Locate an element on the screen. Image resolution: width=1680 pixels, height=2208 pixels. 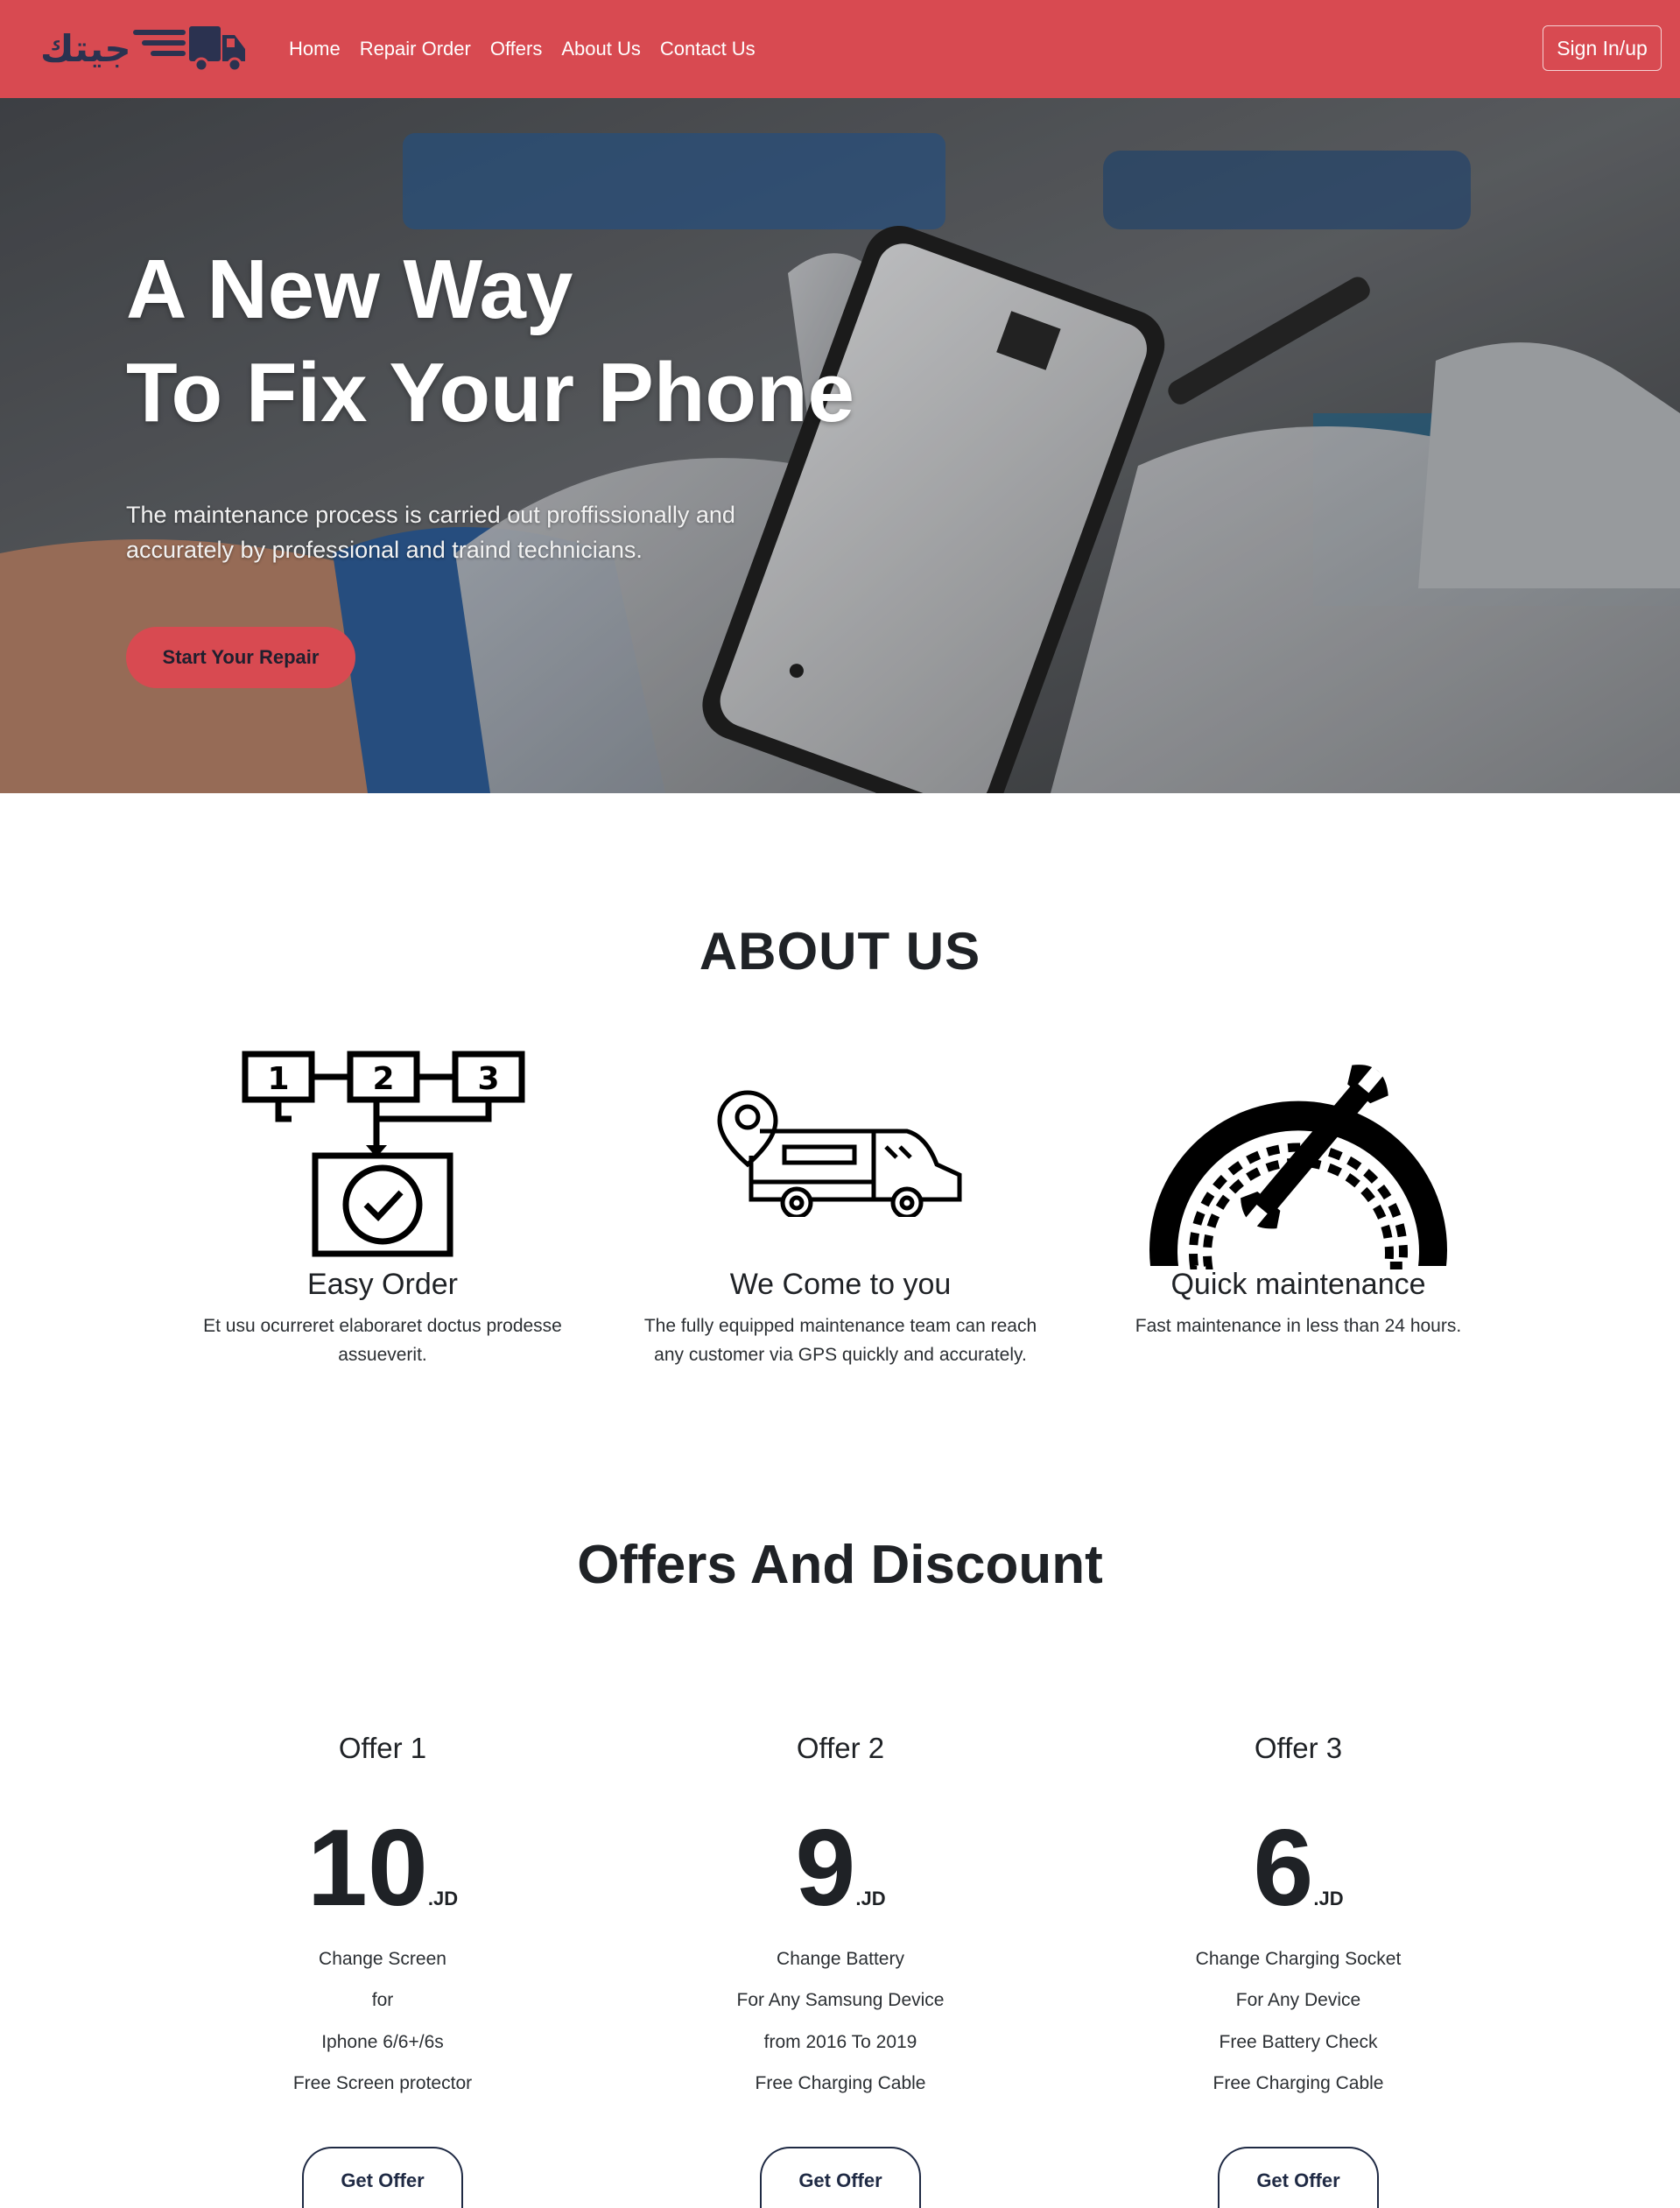
sign-in-button: Sign In/up is located at coordinates (1602, 48).